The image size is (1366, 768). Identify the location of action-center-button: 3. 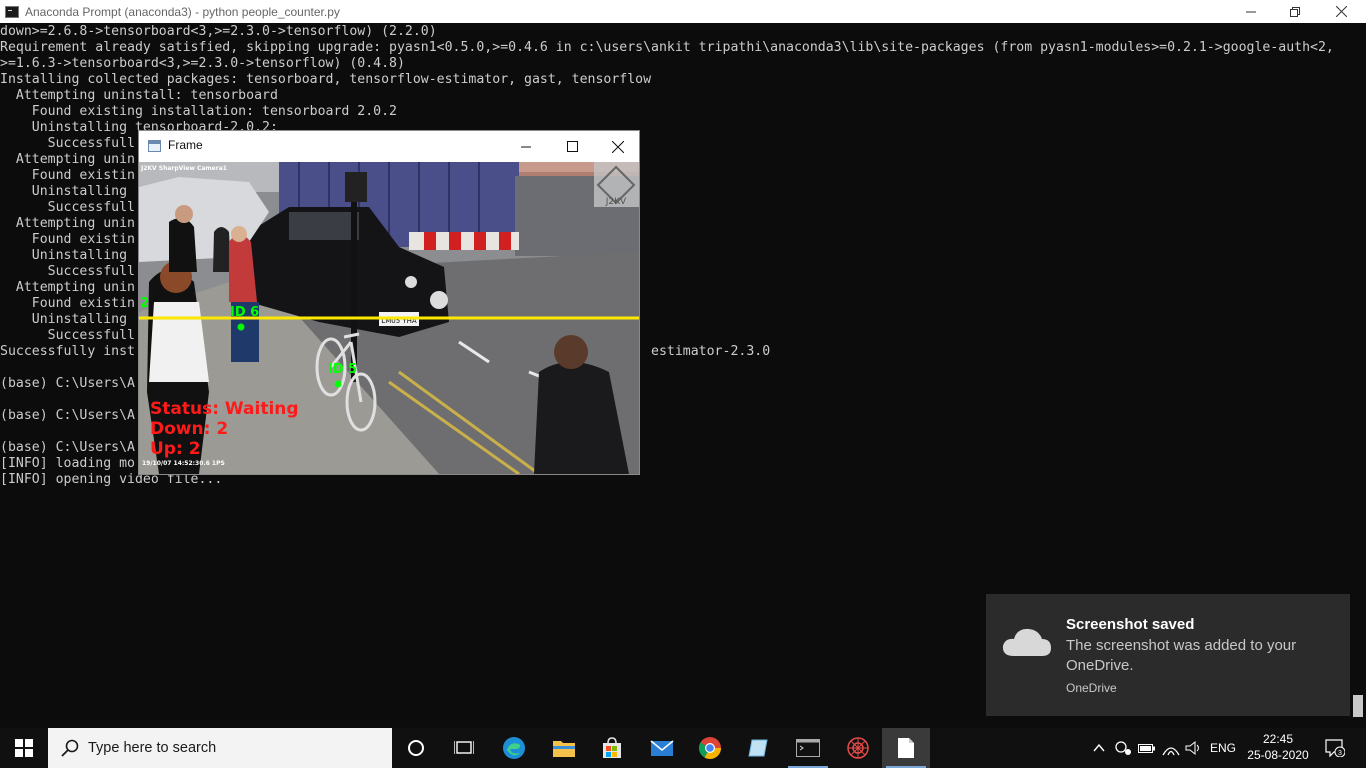
(1335, 748).